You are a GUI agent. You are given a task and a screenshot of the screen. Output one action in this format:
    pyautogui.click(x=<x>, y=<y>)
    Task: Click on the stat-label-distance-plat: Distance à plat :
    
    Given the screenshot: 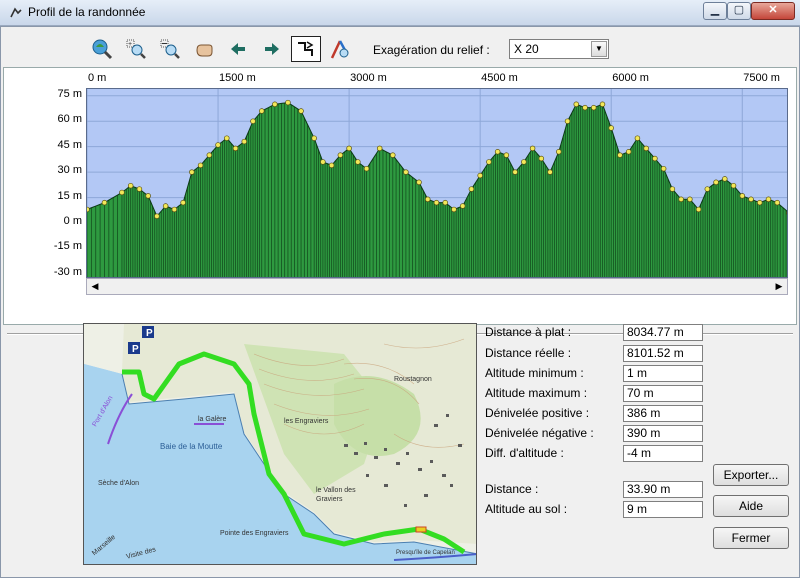 What is the action you would take?
    pyautogui.click(x=528, y=332)
    